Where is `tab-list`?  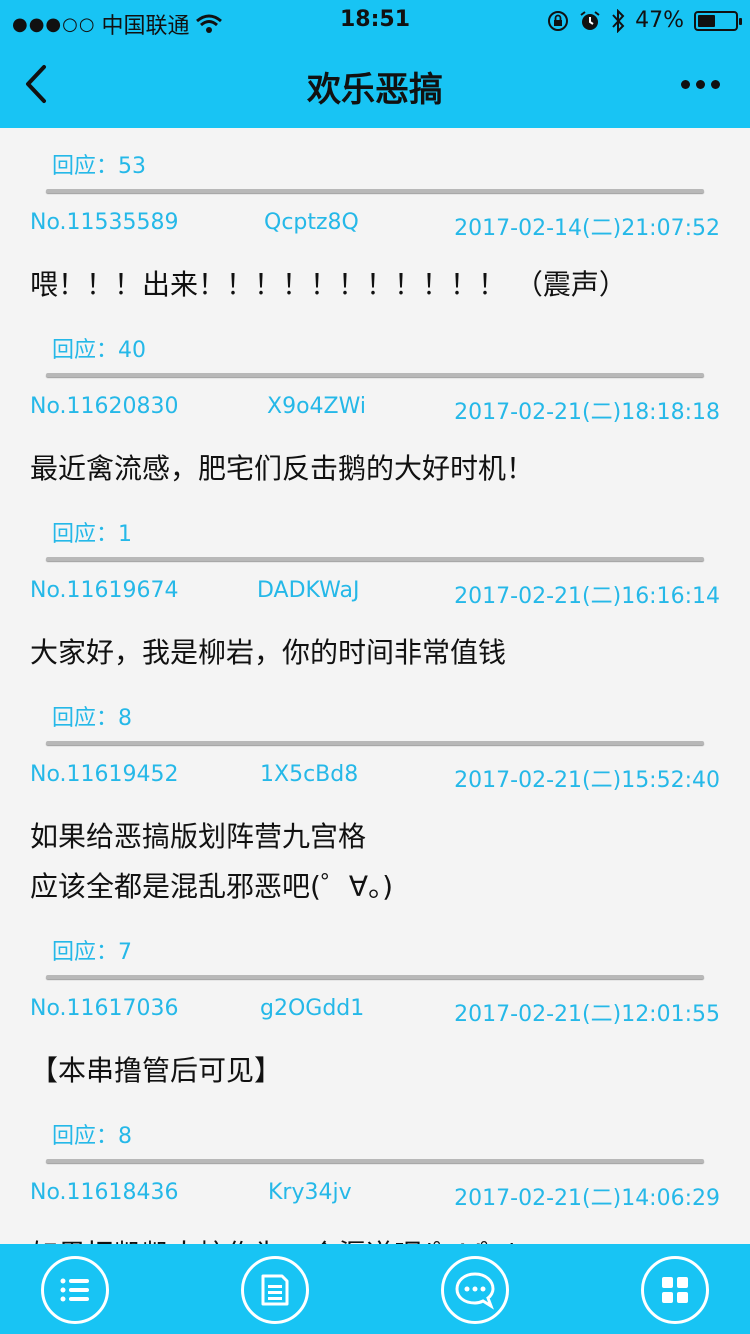
tab-list is located at coordinates (75, 1290).